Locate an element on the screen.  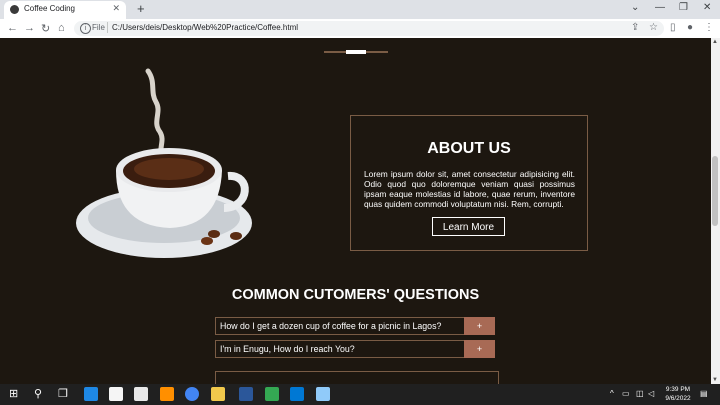
back-arrow-icon: ← is located at coordinates (12, 28).